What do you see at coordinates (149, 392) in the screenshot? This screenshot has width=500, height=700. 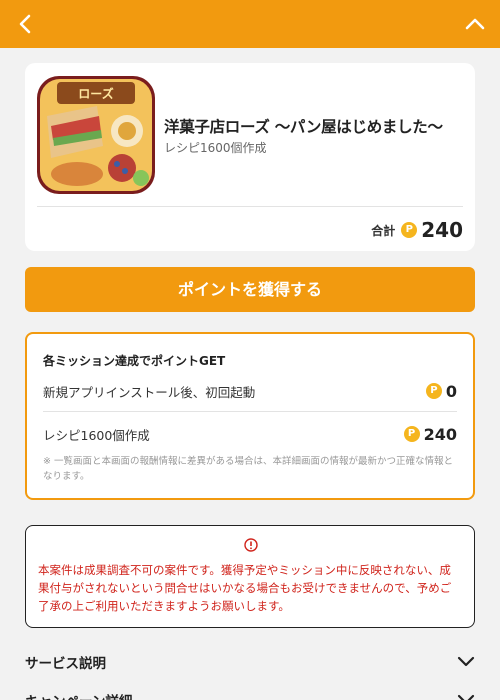 I see `mission-label: 新規アプリインストール後、初回起動` at bounding box center [149, 392].